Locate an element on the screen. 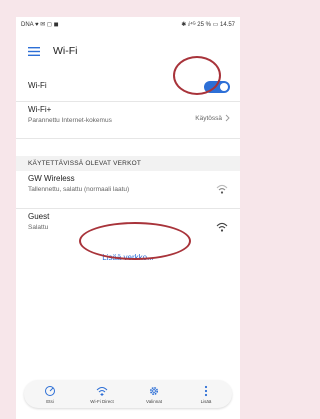  annotation-circle-add-network is located at coordinates (135, 241).